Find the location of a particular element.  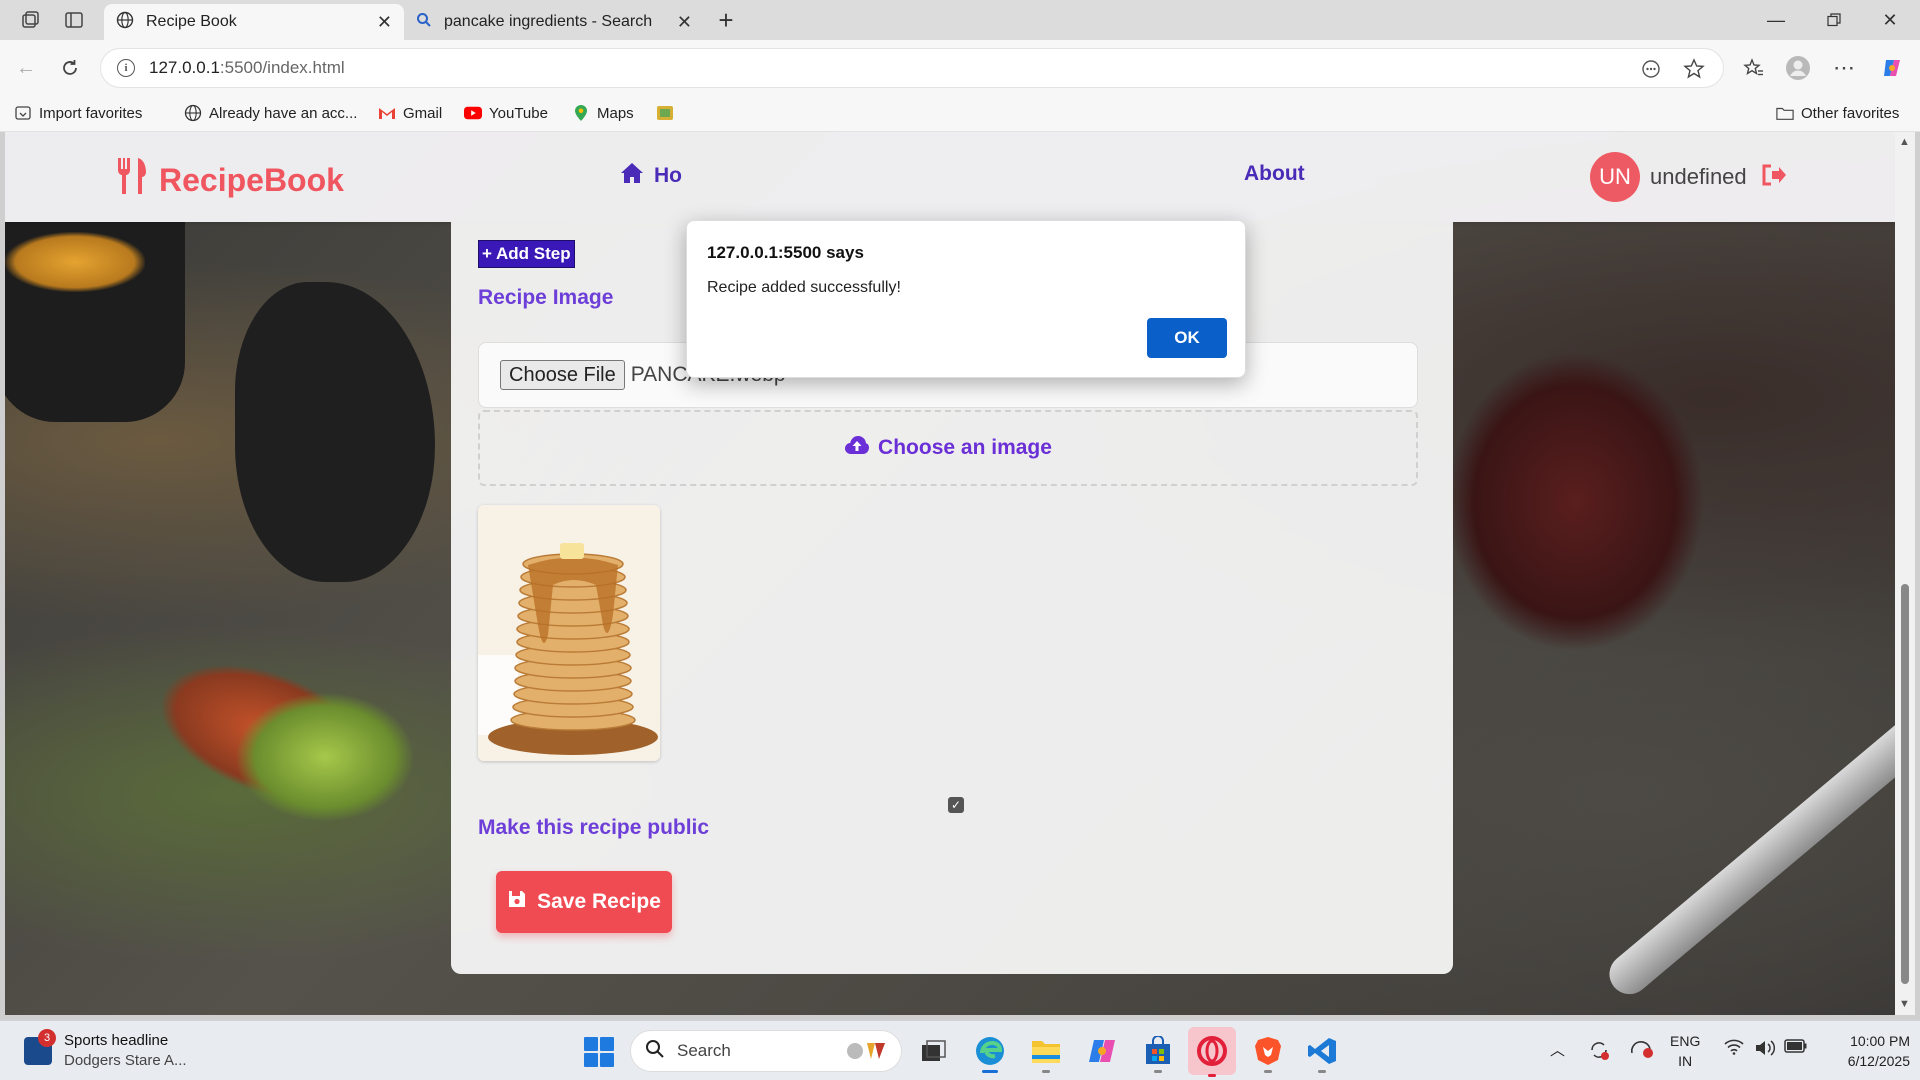

url-input: i 127.0.0.1:5500/index.html is located at coordinates (912, 68).